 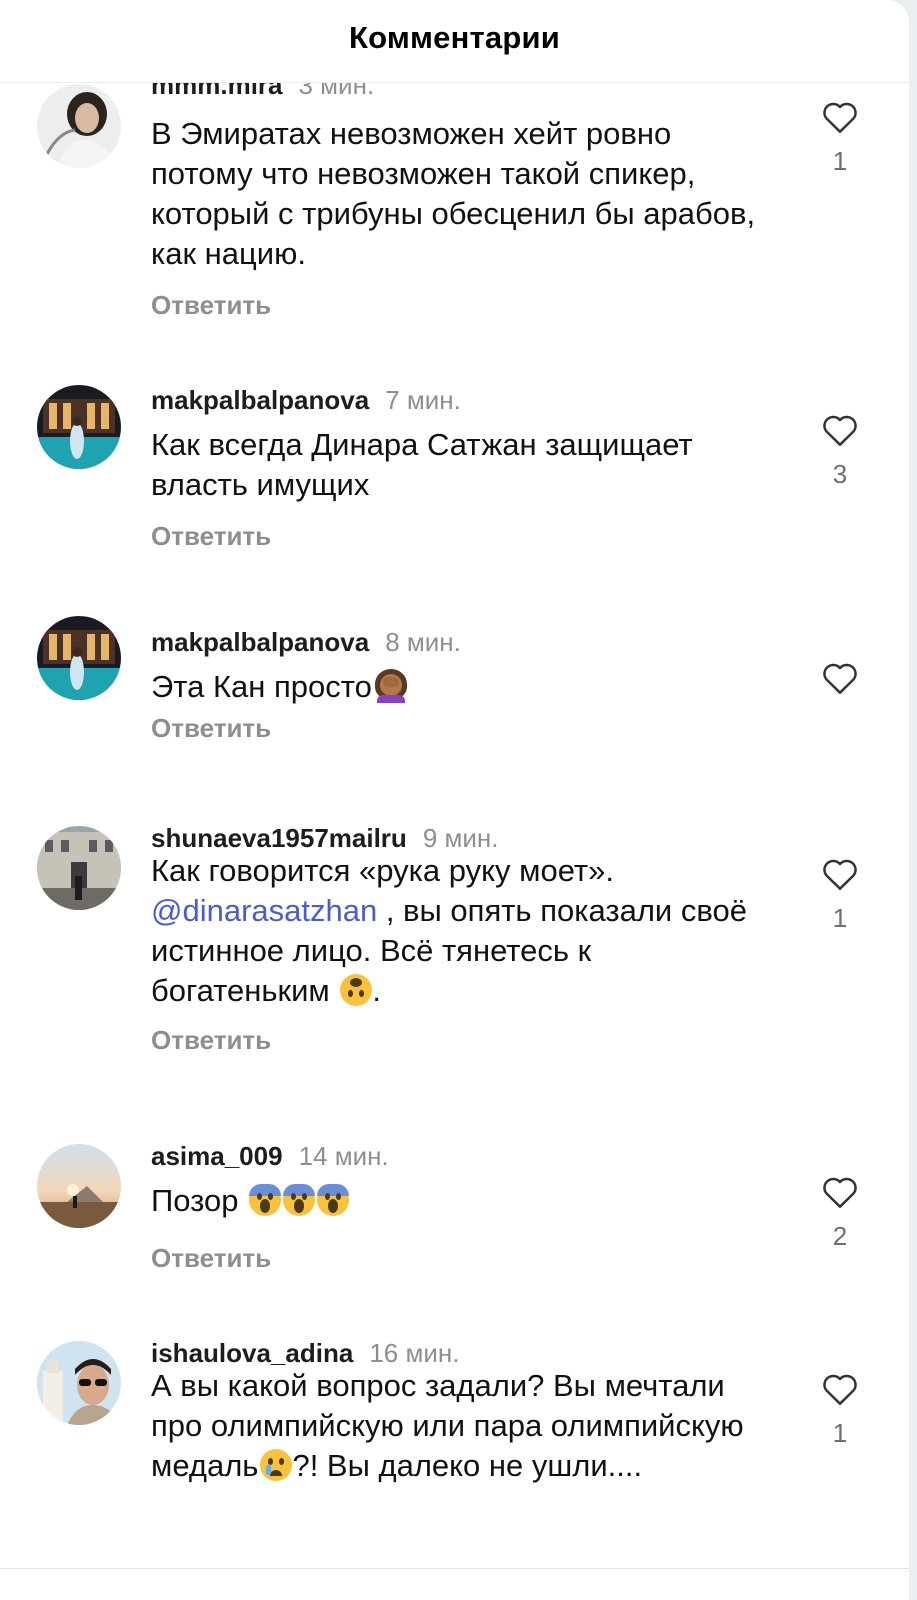 I want to click on like-count: 3, so click(x=840, y=474).